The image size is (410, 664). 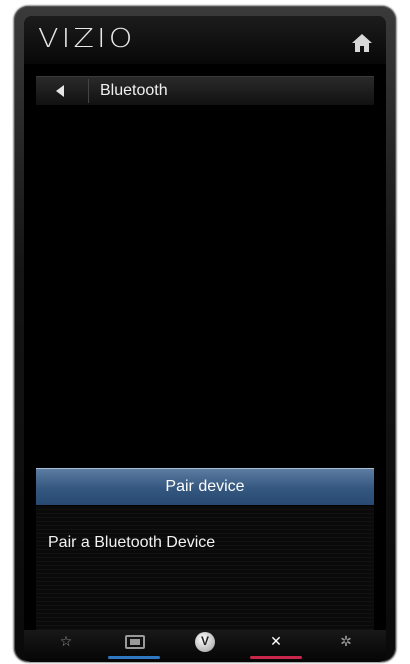 What do you see at coordinates (362, 43) in the screenshot?
I see `home-icon` at bounding box center [362, 43].